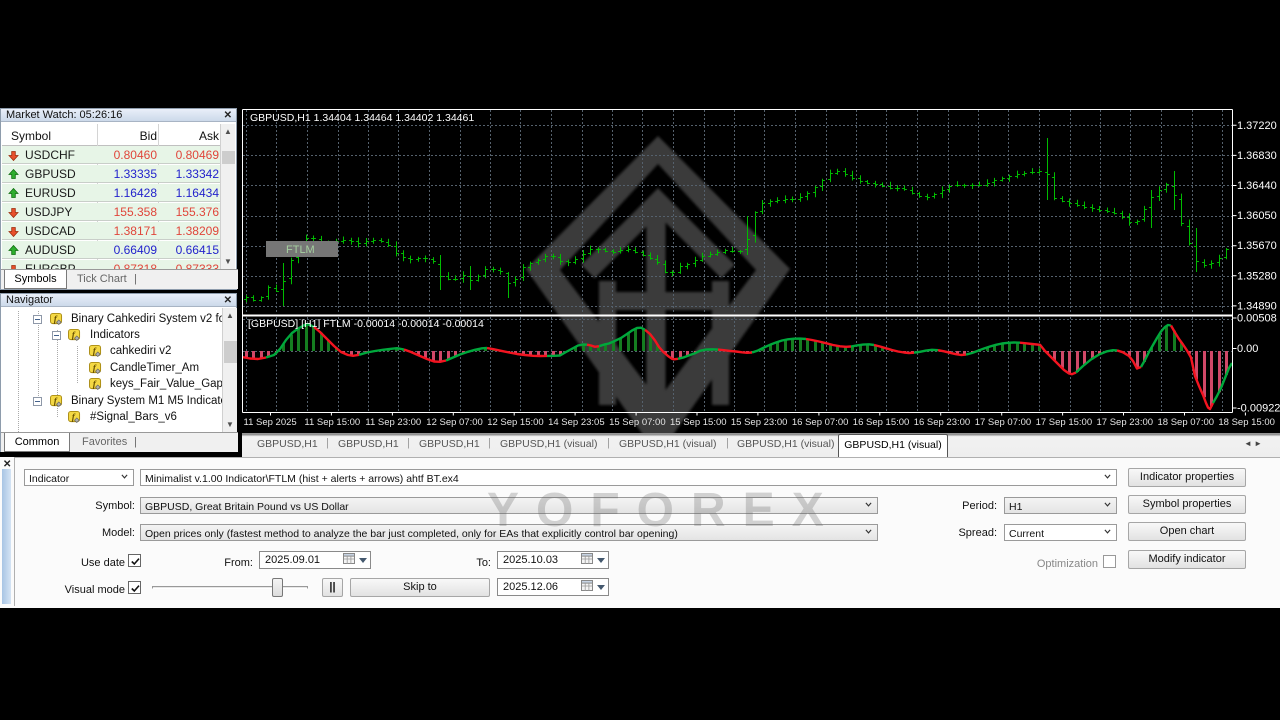  What do you see at coordinates (942, 422) in the screenshot?
I see `svg-text: 16 Sep 23:00` at bounding box center [942, 422].